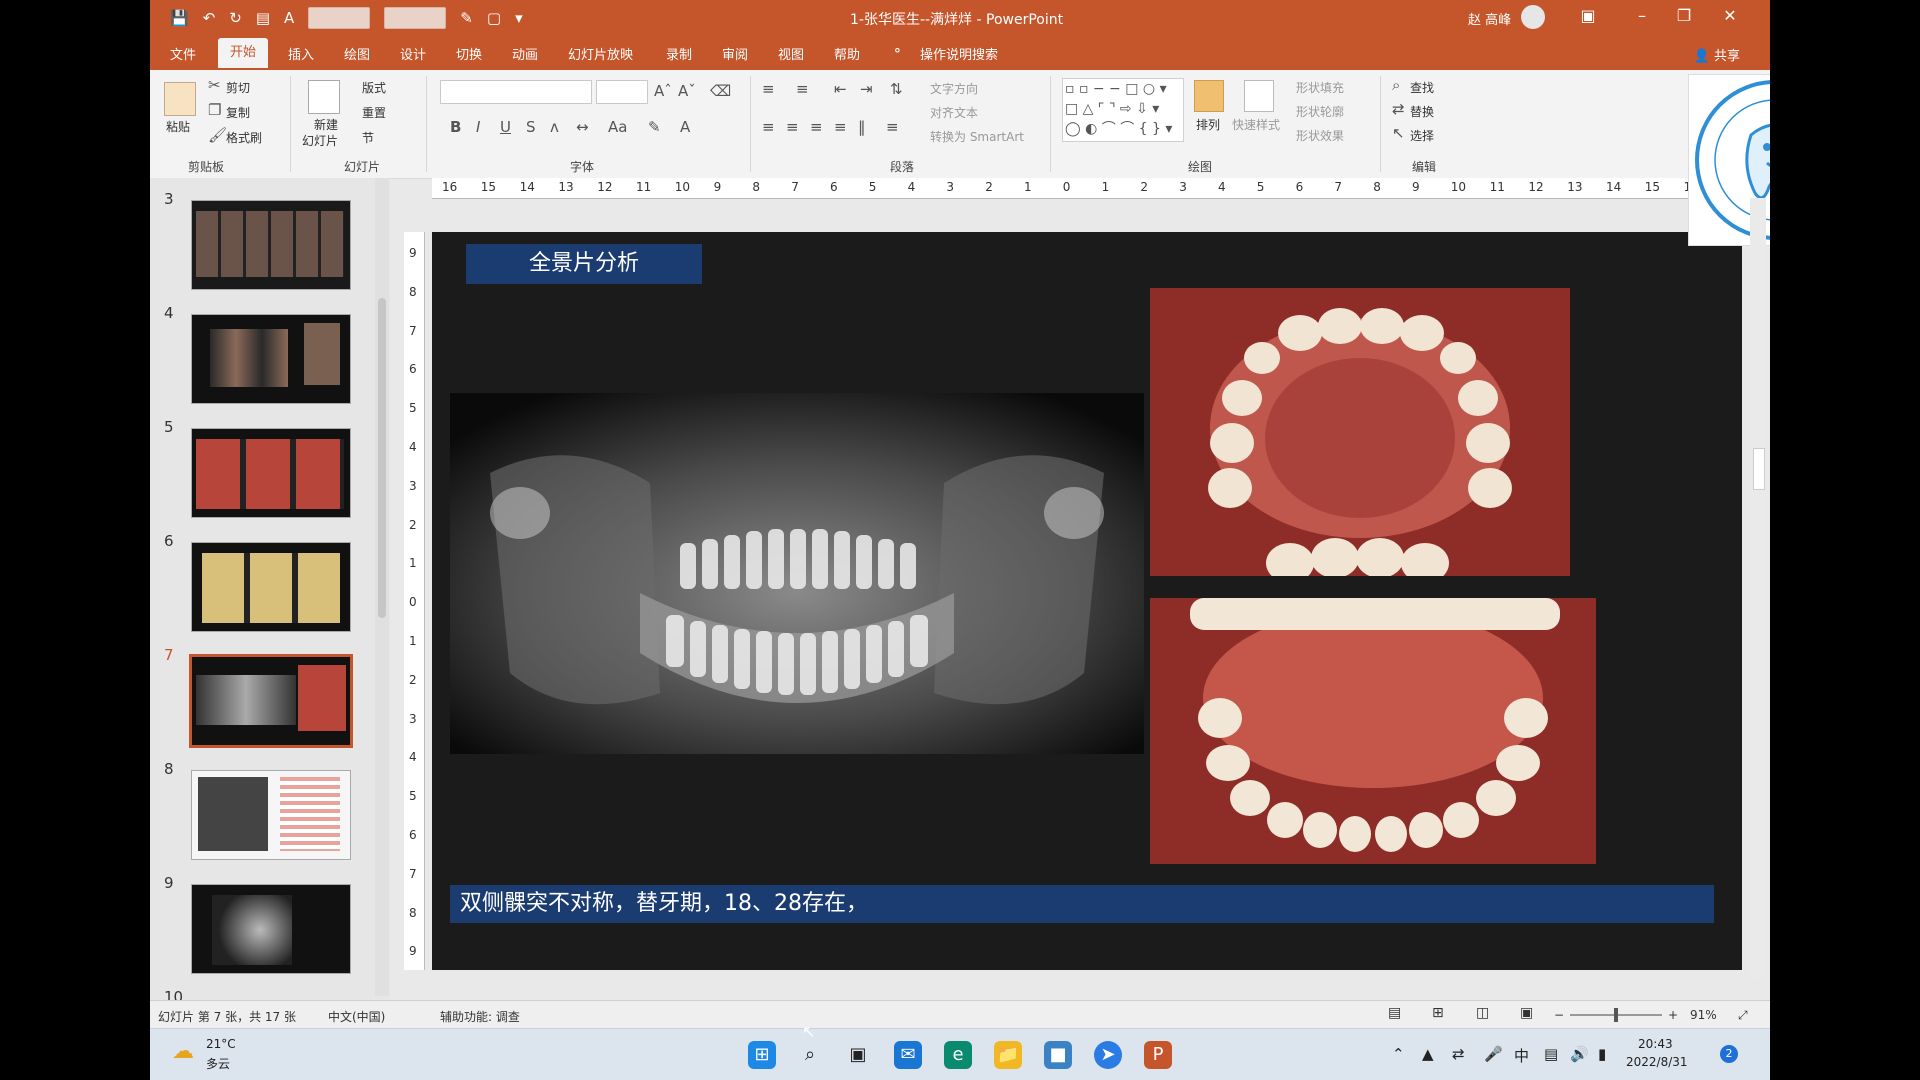 The height and width of the screenshot is (1080, 1920). I want to click on copy-button: 复制, so click(238, 112).